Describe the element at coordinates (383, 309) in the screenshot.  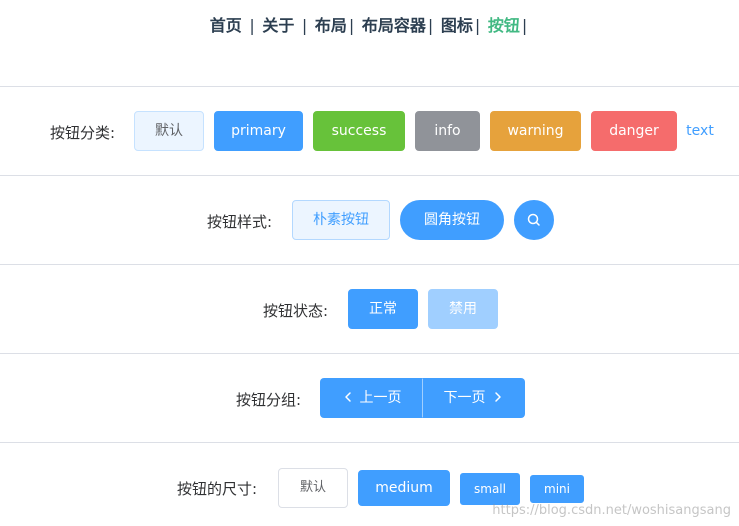
I see `normal-button: 正常` at that location.